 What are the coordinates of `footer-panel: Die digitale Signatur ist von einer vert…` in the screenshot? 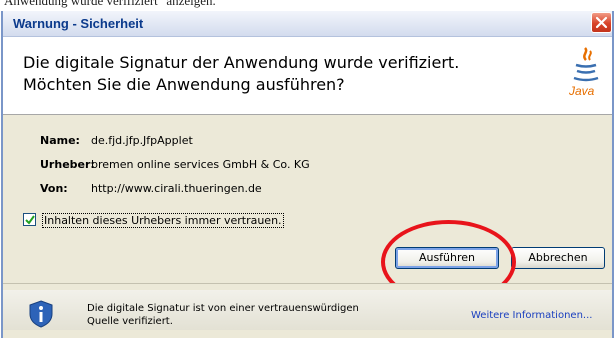 It's located at (307, 310).